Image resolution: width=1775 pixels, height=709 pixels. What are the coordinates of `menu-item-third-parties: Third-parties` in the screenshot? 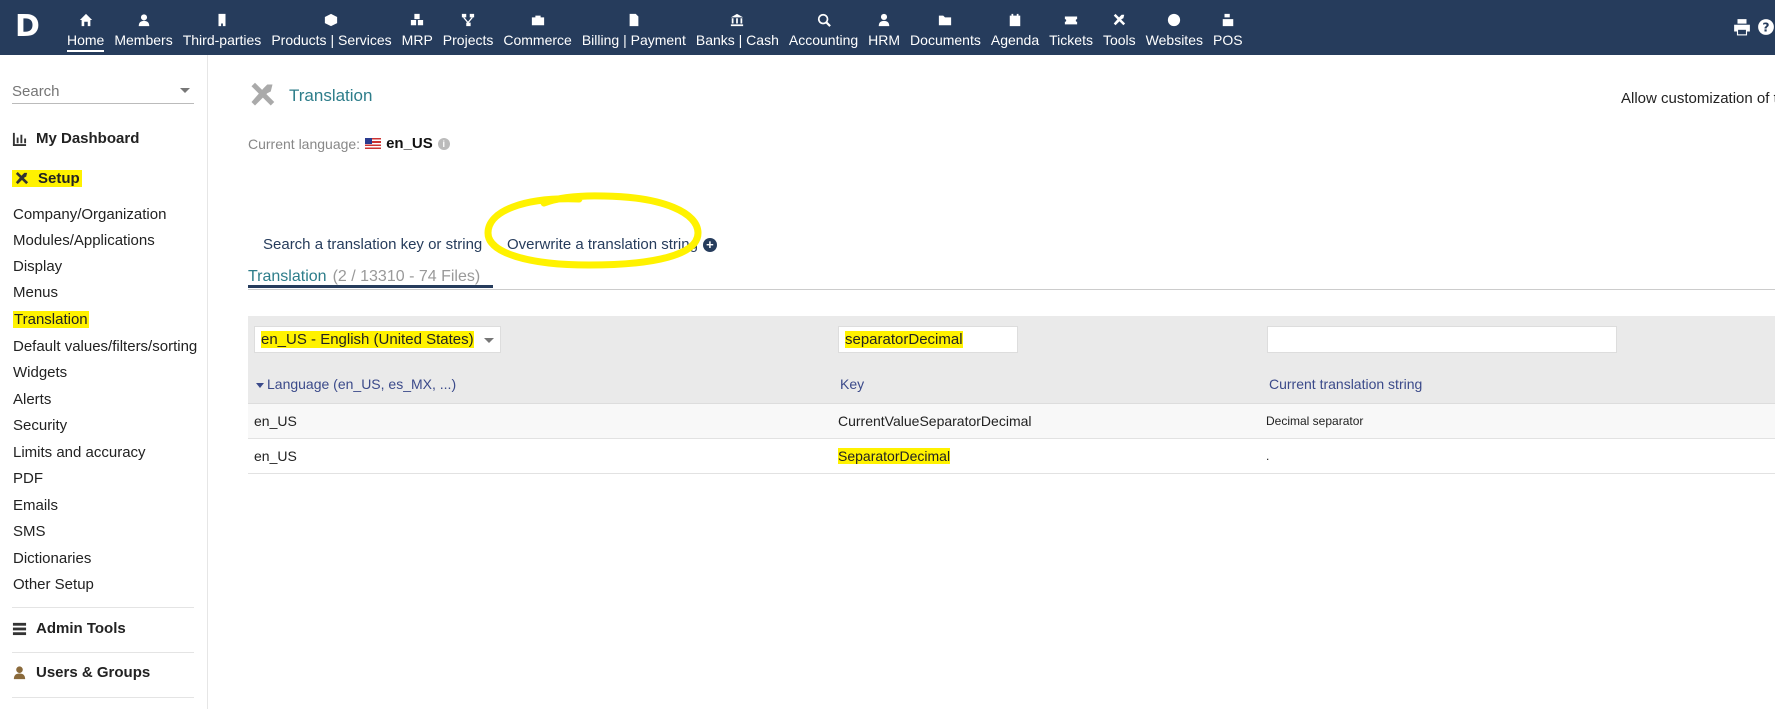 It's located at (222, 27).